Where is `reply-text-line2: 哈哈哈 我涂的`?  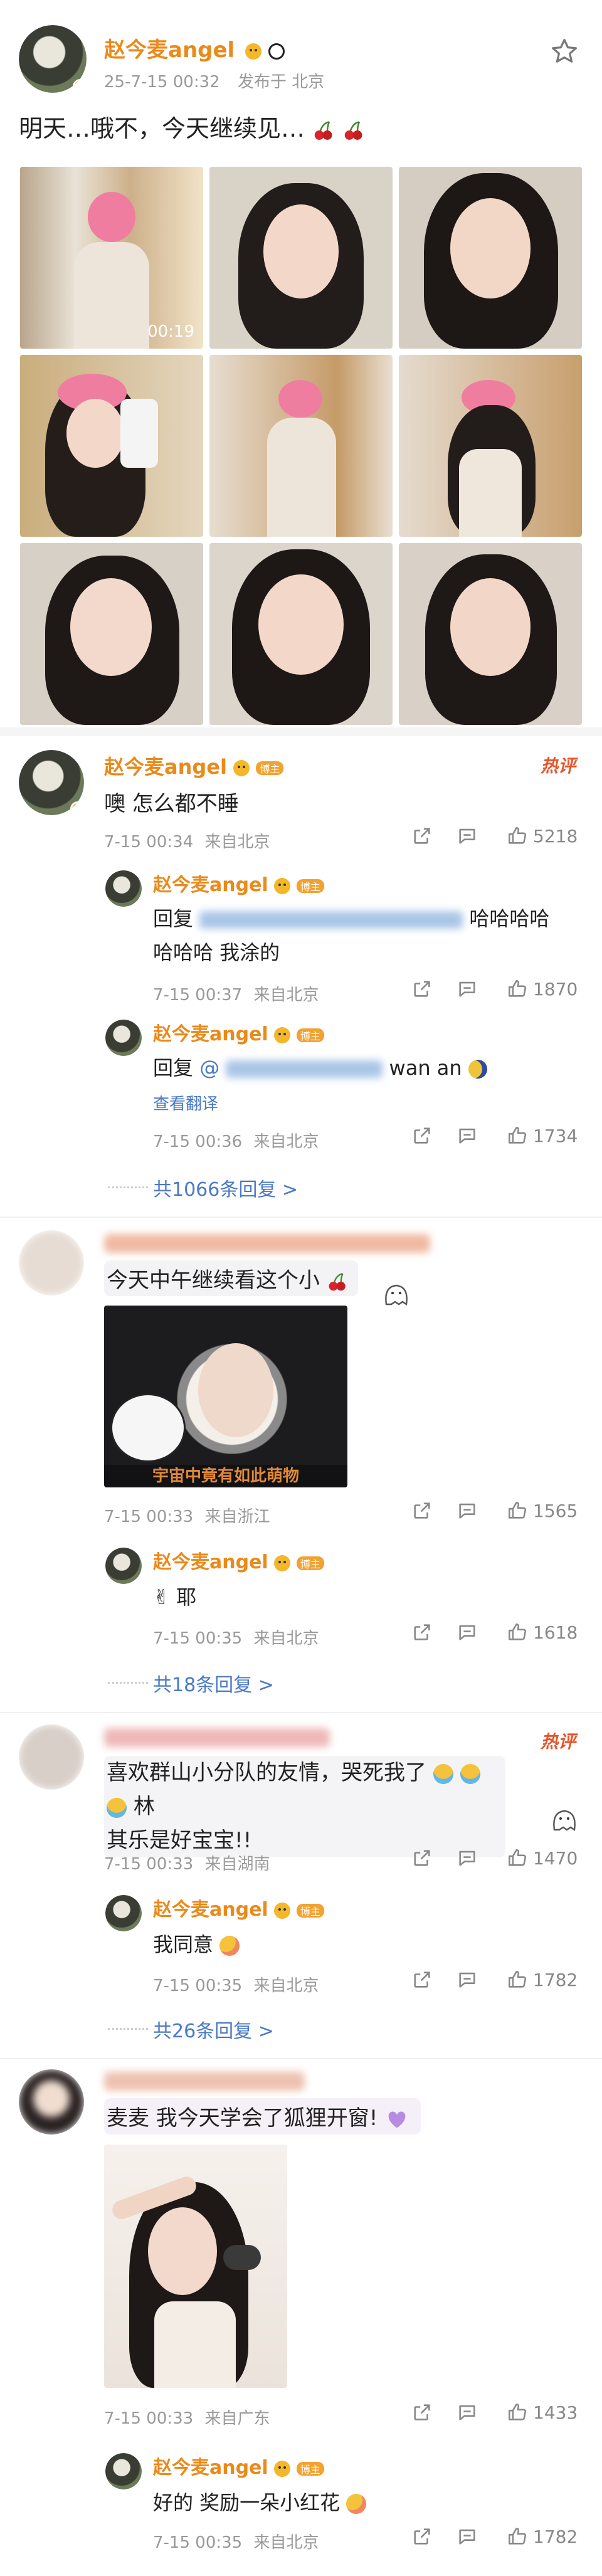
reply-text-line2: 哈哈哈 我涂的 is located at coordinates (216, 952).